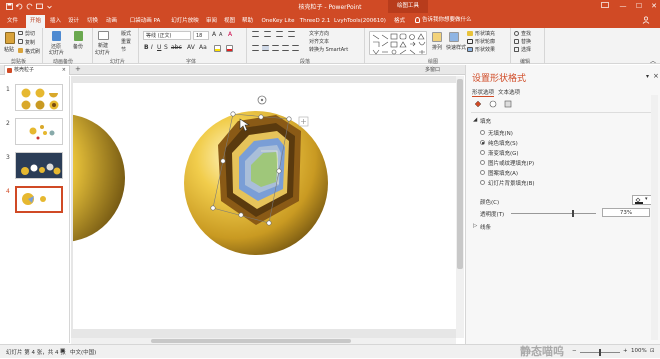 This screenshot has width=660, height=359. I want to click on background-fill-radio, so click(482, 182).